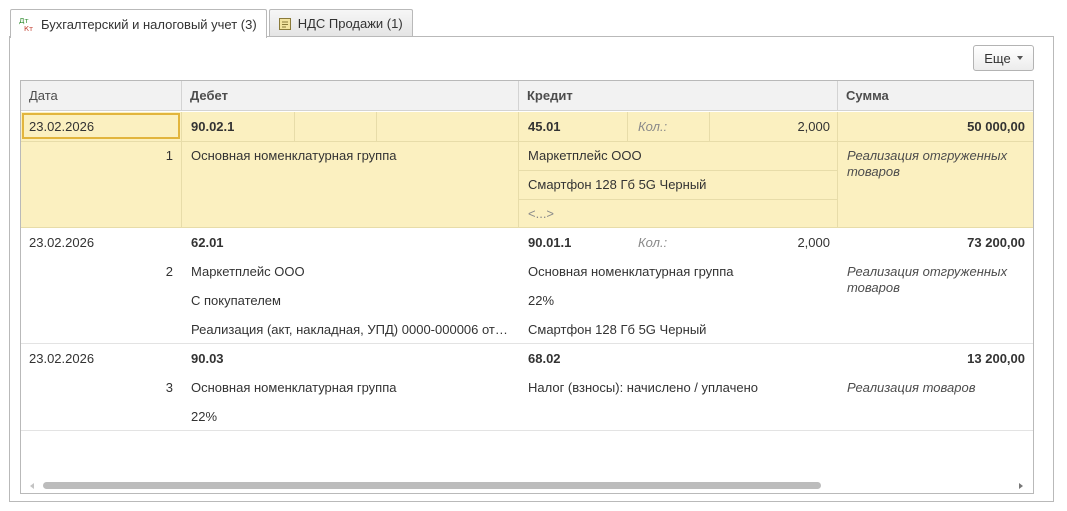 The height and width of the screenshot is (511, 1067). I want to click on credit-subconto-1: Основная номенклатурная группа, so click(680, 271).